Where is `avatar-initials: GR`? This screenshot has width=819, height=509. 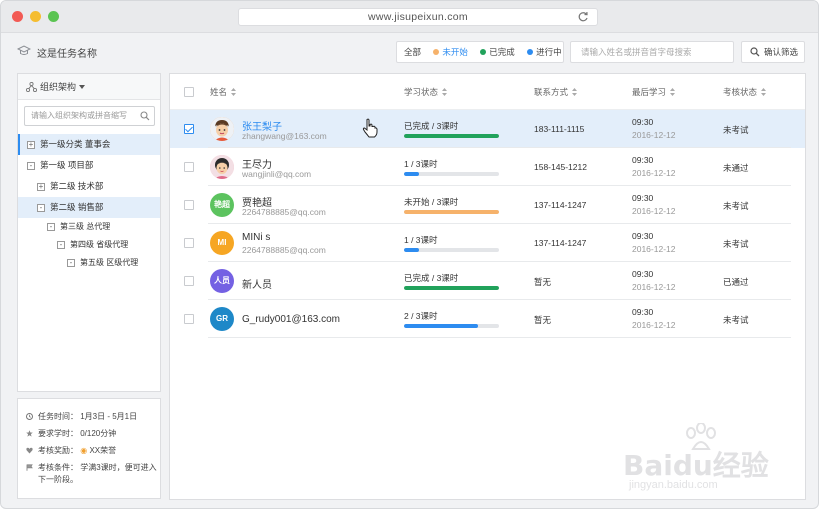 avatar-initials: GR is located at coordinates (222, 318).